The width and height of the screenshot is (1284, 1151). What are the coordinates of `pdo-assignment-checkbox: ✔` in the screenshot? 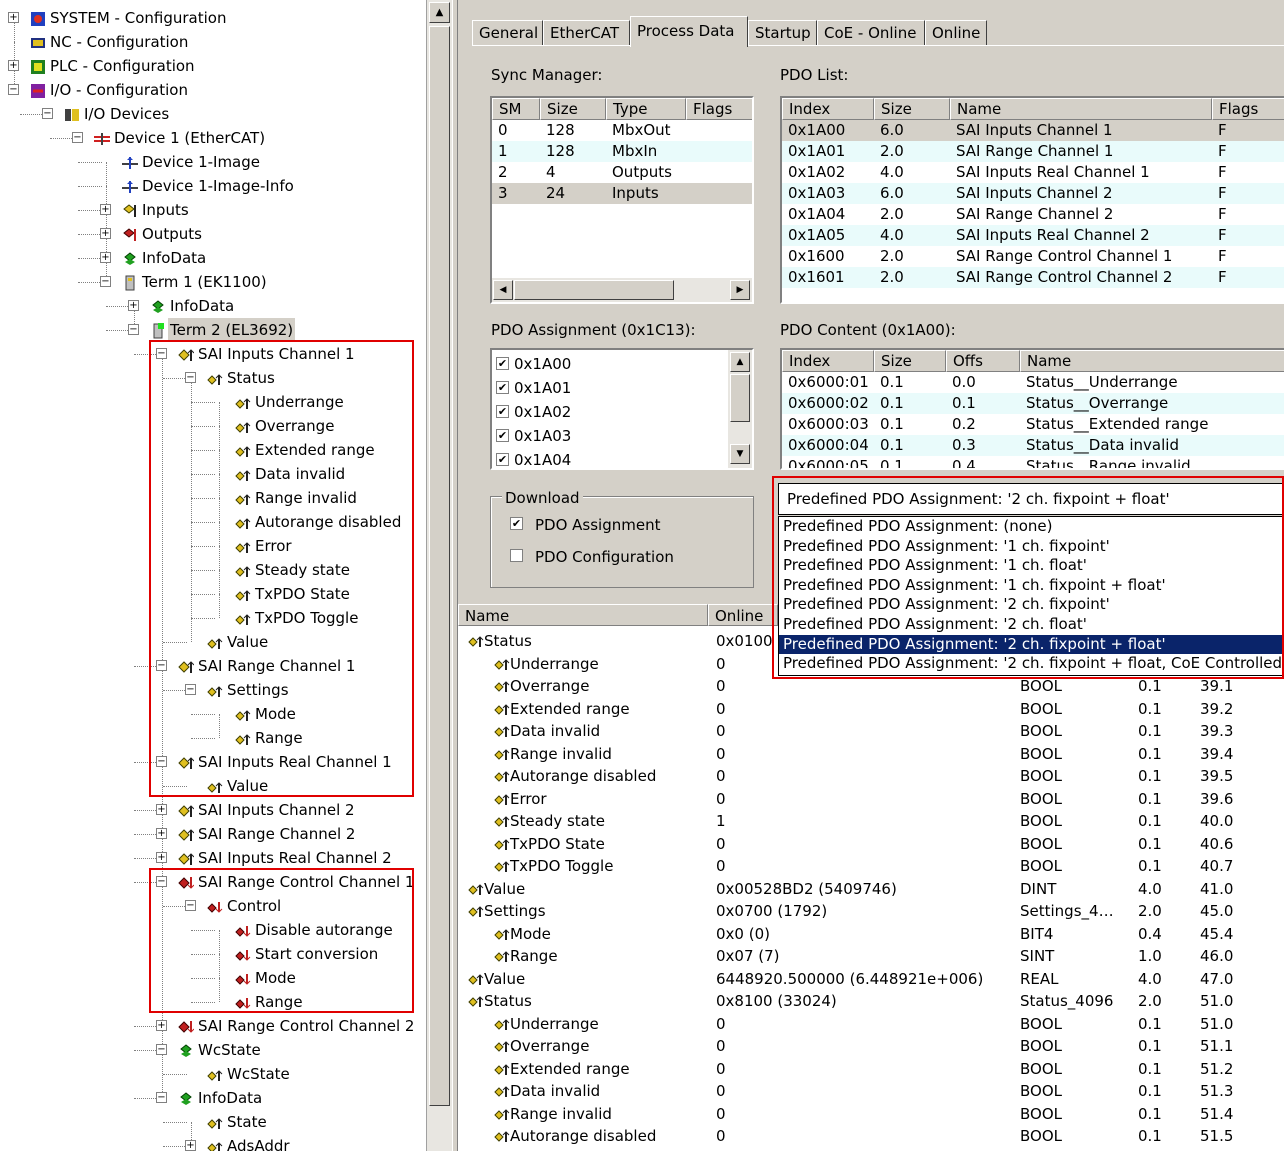 It's located at (516, 523).